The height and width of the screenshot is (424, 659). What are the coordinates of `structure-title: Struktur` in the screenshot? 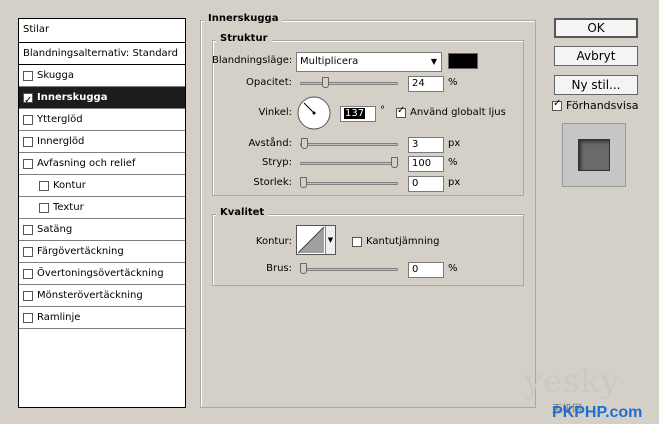 It's located at (244, 38).